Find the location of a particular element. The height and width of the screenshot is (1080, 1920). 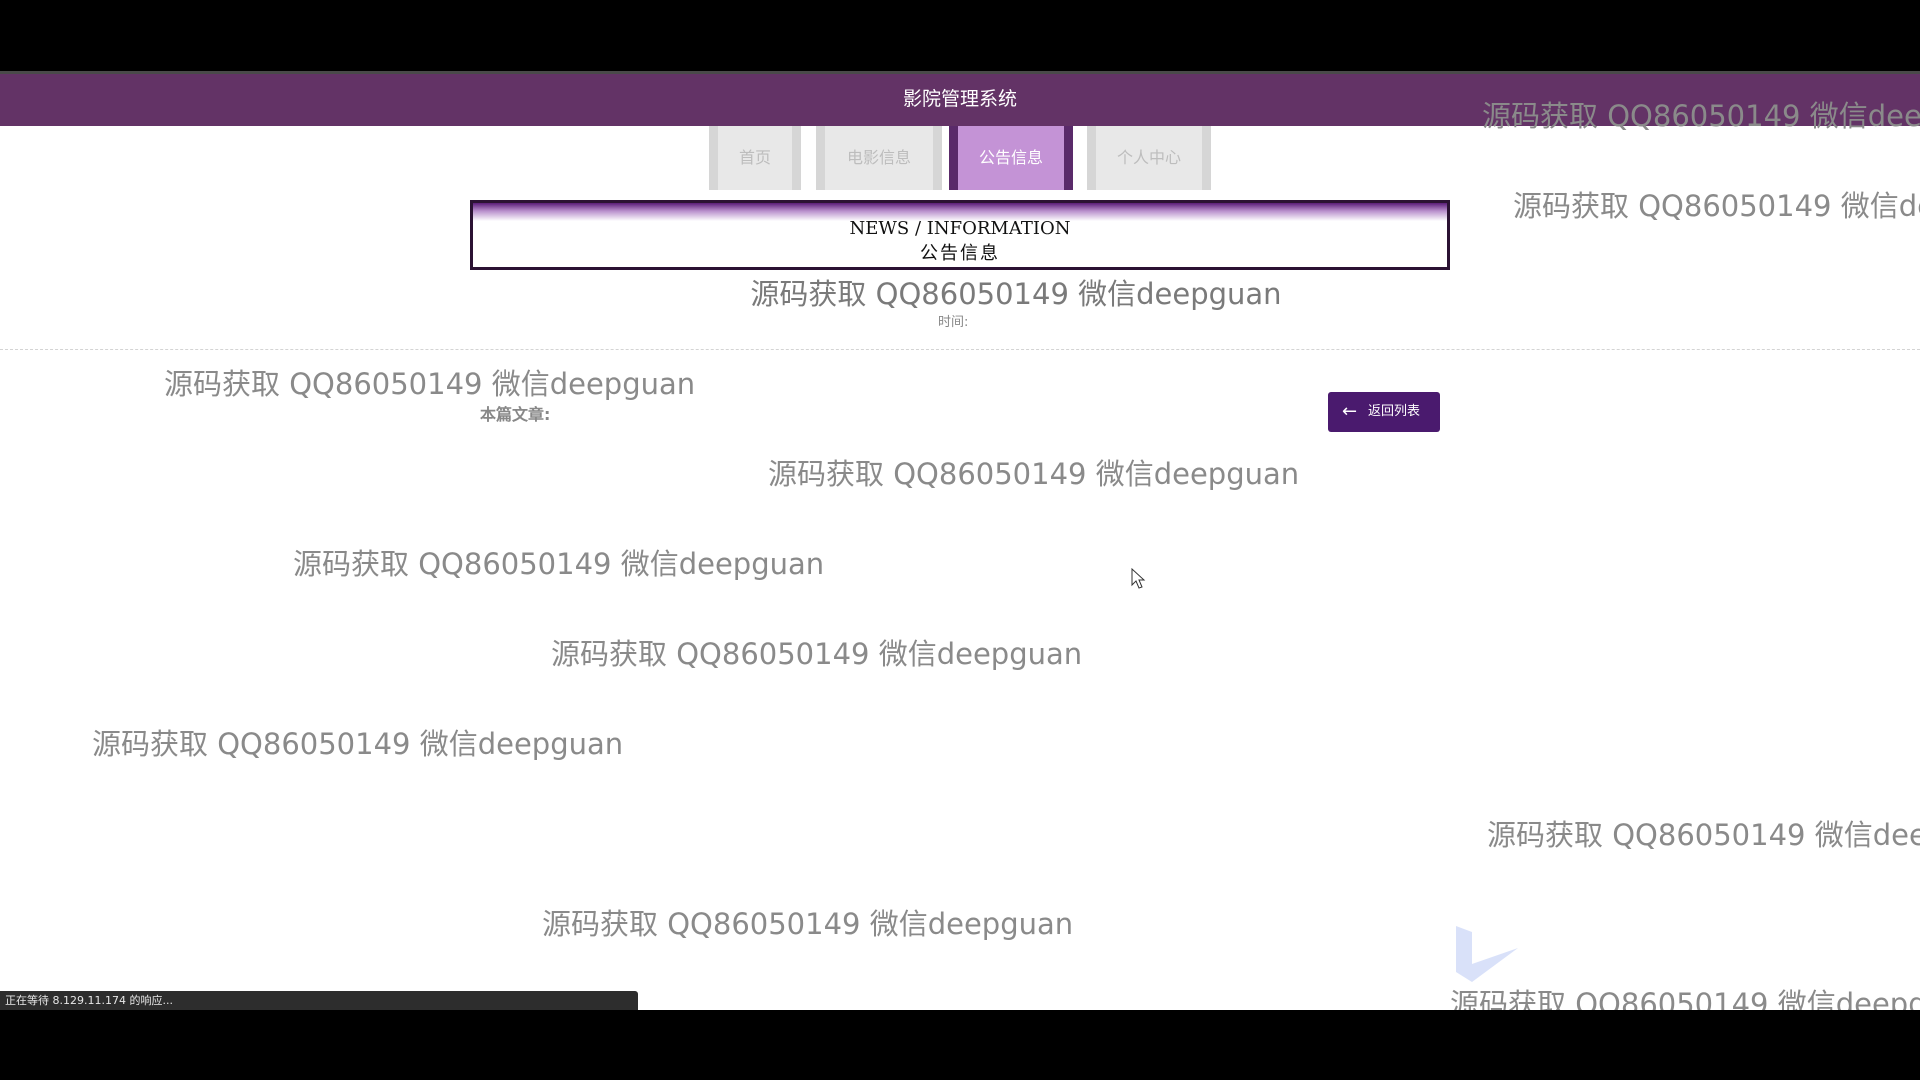

site-title: 影院管理系统 is located at coordinates (959, 99).